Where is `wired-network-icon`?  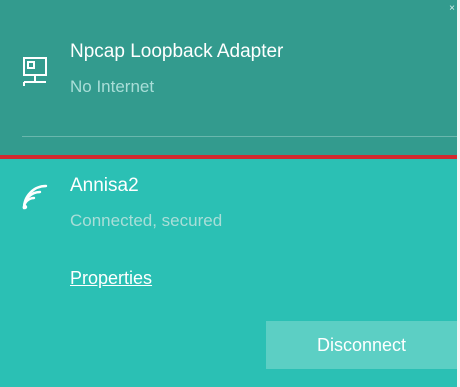
wired-network-icon is located at coordinates (35, 74).